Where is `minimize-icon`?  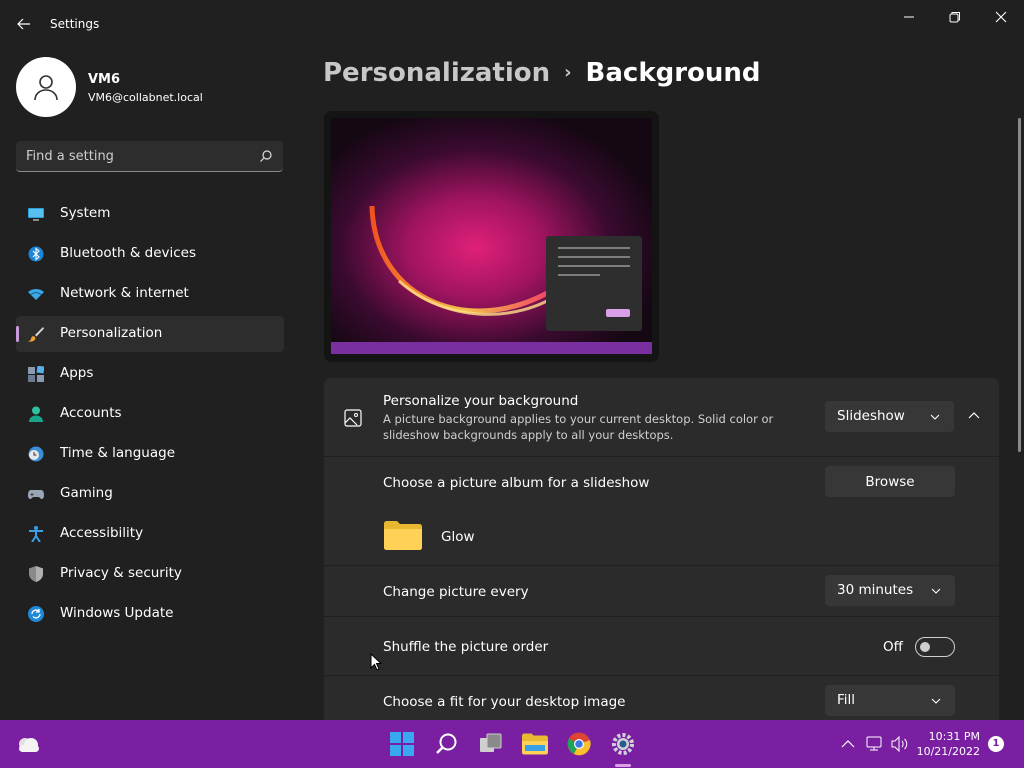
minimize-icon is located at coordinates (909, 17).